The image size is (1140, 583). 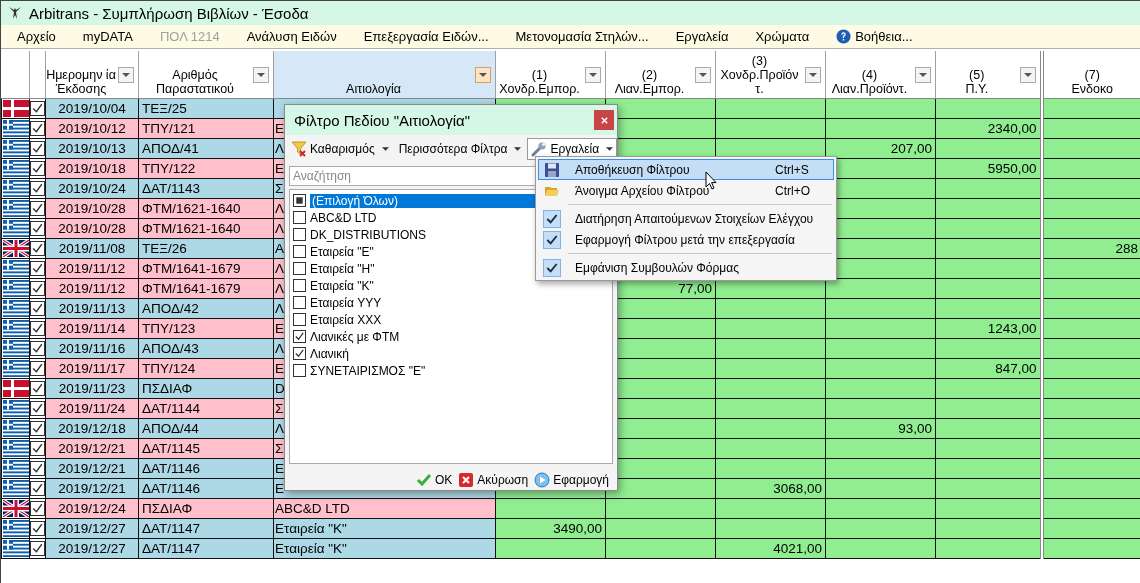 What do you see at coordinates (977, 82) in the screenshot?
I see `column-title: (5) Π.Υ.` at bounding box center [977, 82].